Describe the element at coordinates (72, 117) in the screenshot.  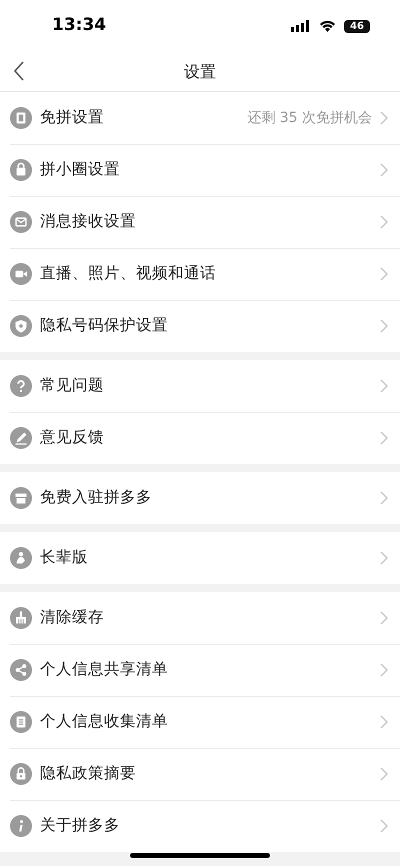
I see `row-label: 免拼设置` at that location.